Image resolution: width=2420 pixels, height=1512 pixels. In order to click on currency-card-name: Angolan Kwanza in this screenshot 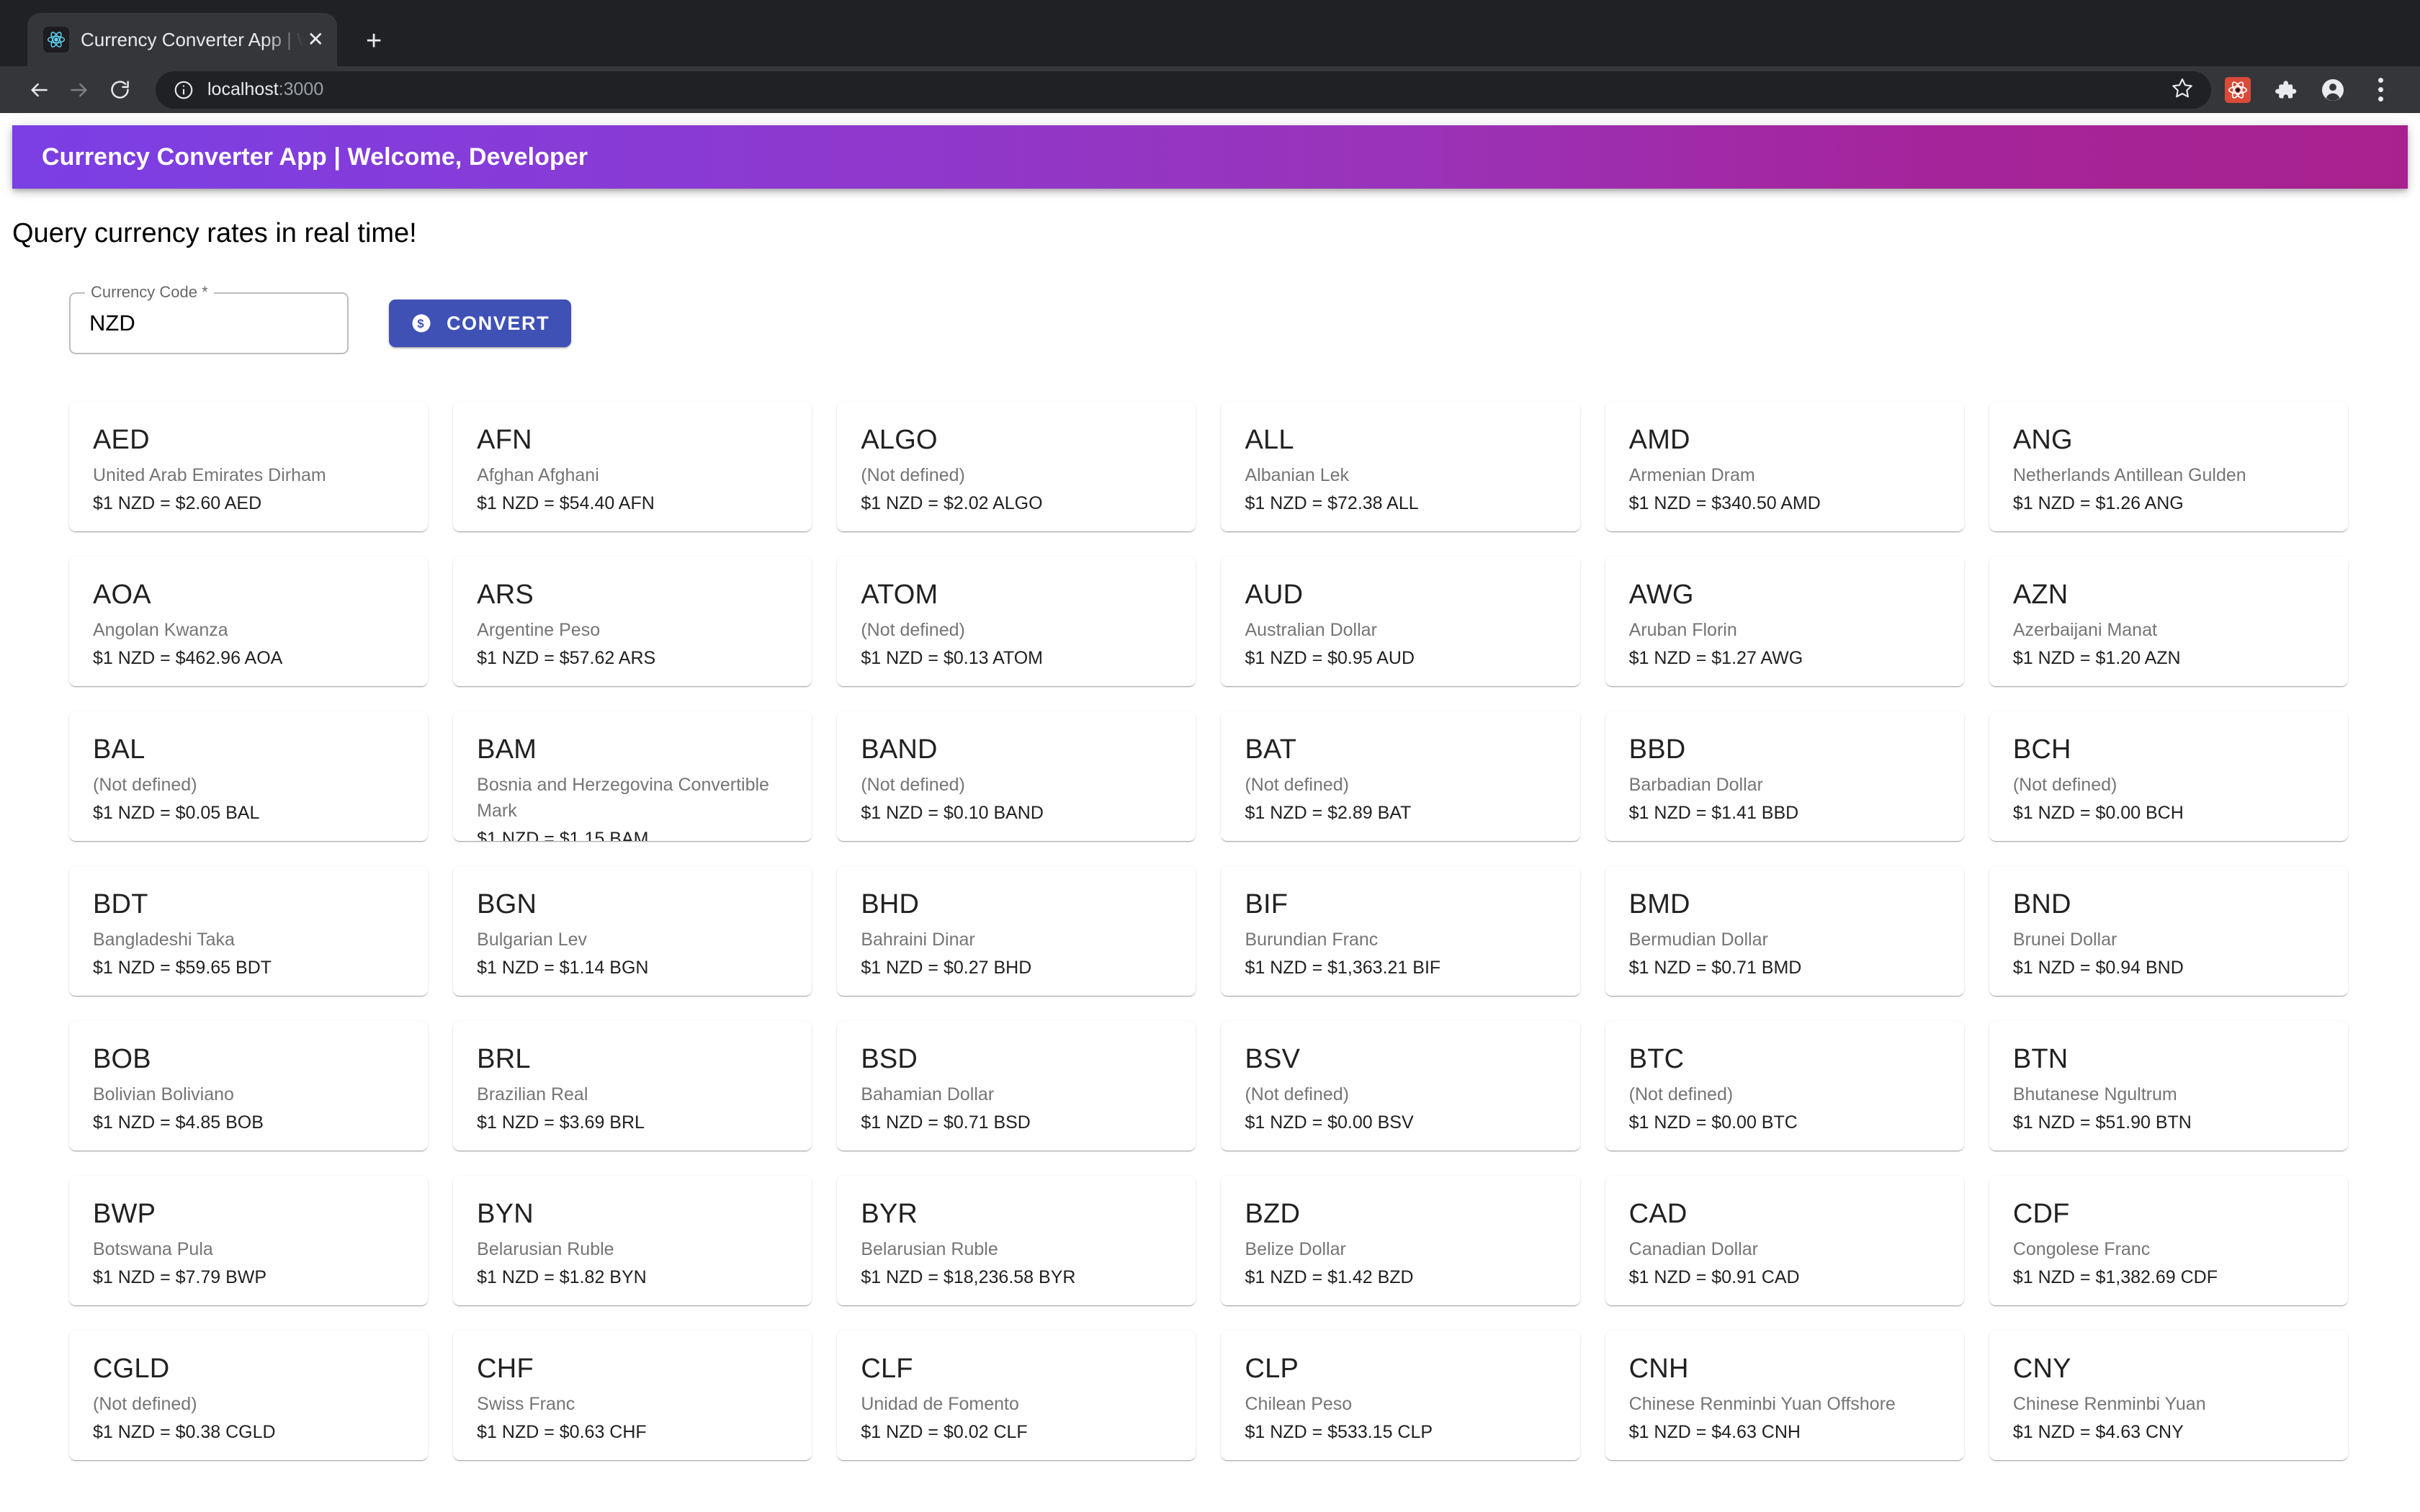, I will do `click(160, 629)`.